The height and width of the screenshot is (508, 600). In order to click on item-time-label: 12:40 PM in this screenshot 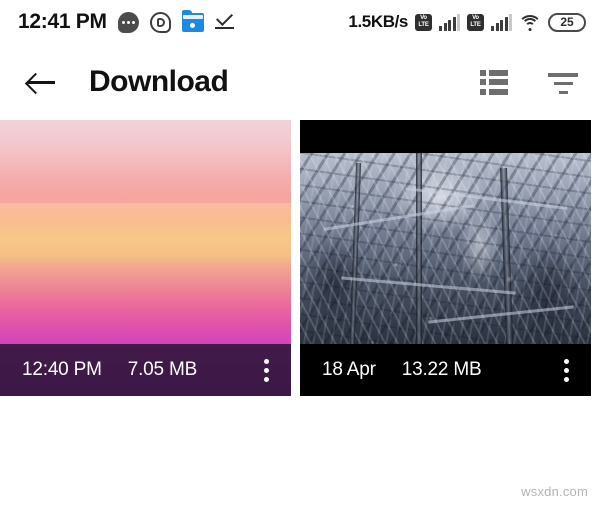, I will do `click(62, 369)`.